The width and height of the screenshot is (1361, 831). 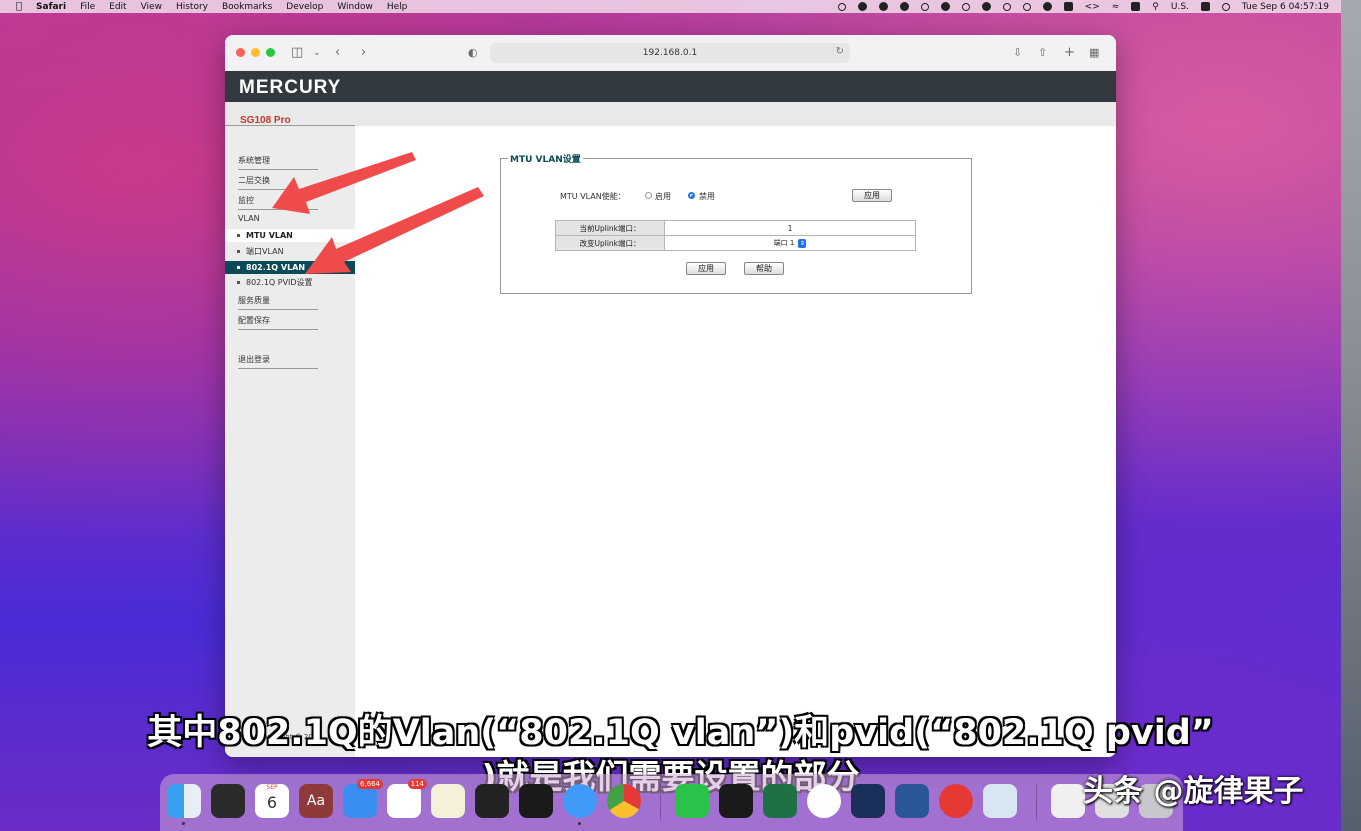 I want to click on spotlight-search-icon: ⚲, so click(x=1155, y=7).